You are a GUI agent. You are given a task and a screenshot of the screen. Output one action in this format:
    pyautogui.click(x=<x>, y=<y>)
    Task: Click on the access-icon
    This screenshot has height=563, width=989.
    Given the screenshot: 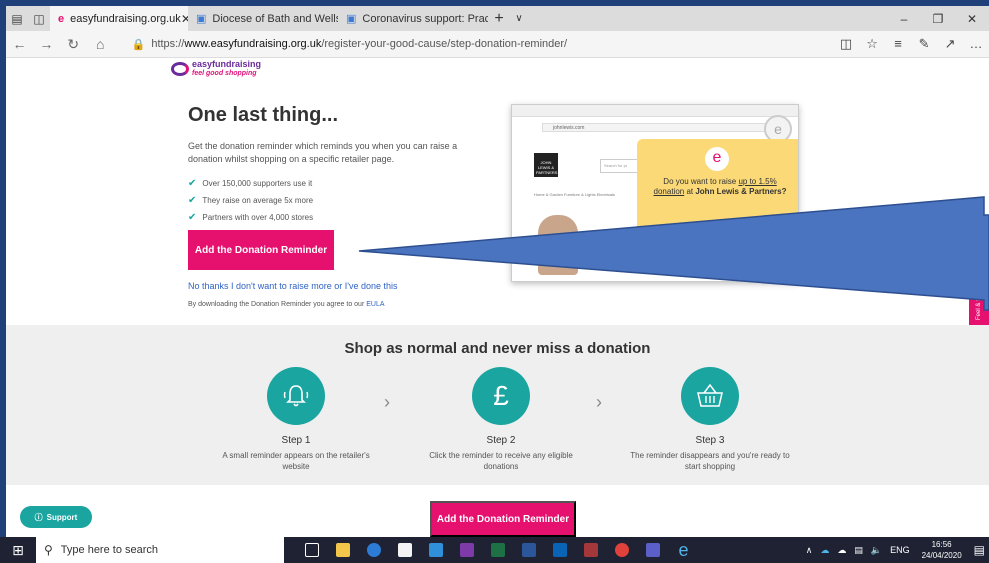 What is the action you would take?
    pyautogui.click(x=590, y=550)
    